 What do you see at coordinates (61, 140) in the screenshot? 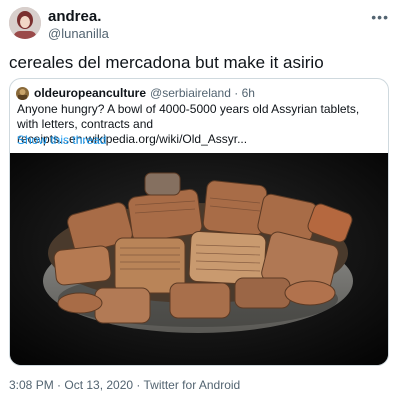
I see `show-thread-link: Show this thread` at bounding box center [61, 140].